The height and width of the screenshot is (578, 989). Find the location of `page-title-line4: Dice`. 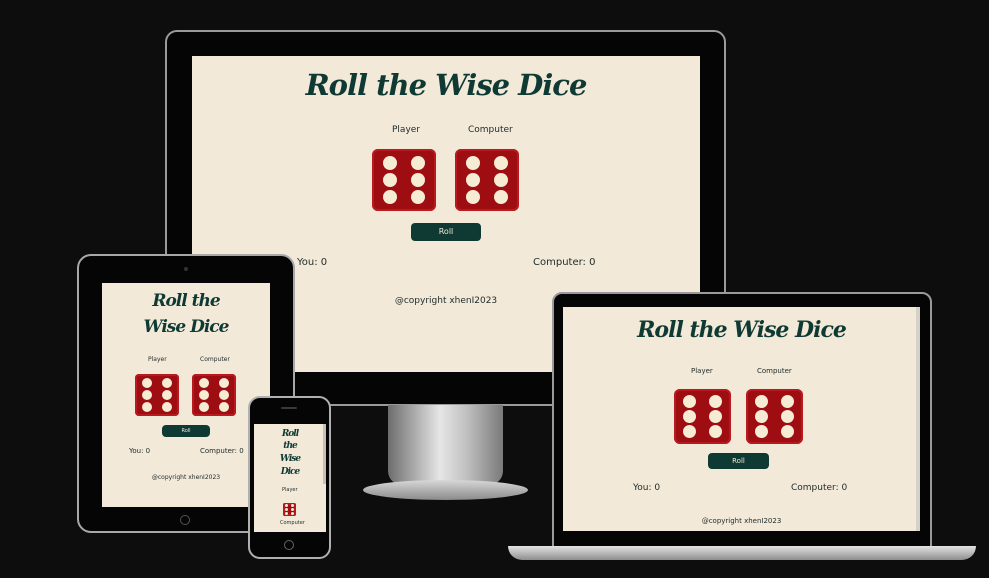

page-title-line4: Dice is located at coordinates (290, 472).